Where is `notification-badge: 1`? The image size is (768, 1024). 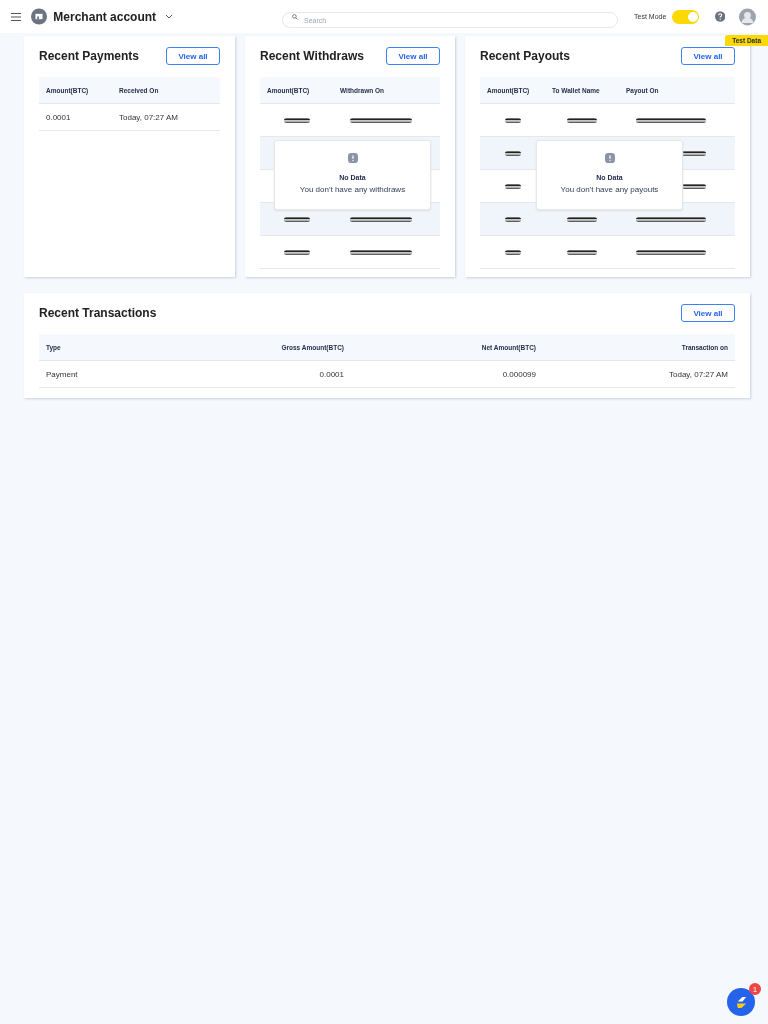 notification-badge: 1 is located at coordinates (755, 989).